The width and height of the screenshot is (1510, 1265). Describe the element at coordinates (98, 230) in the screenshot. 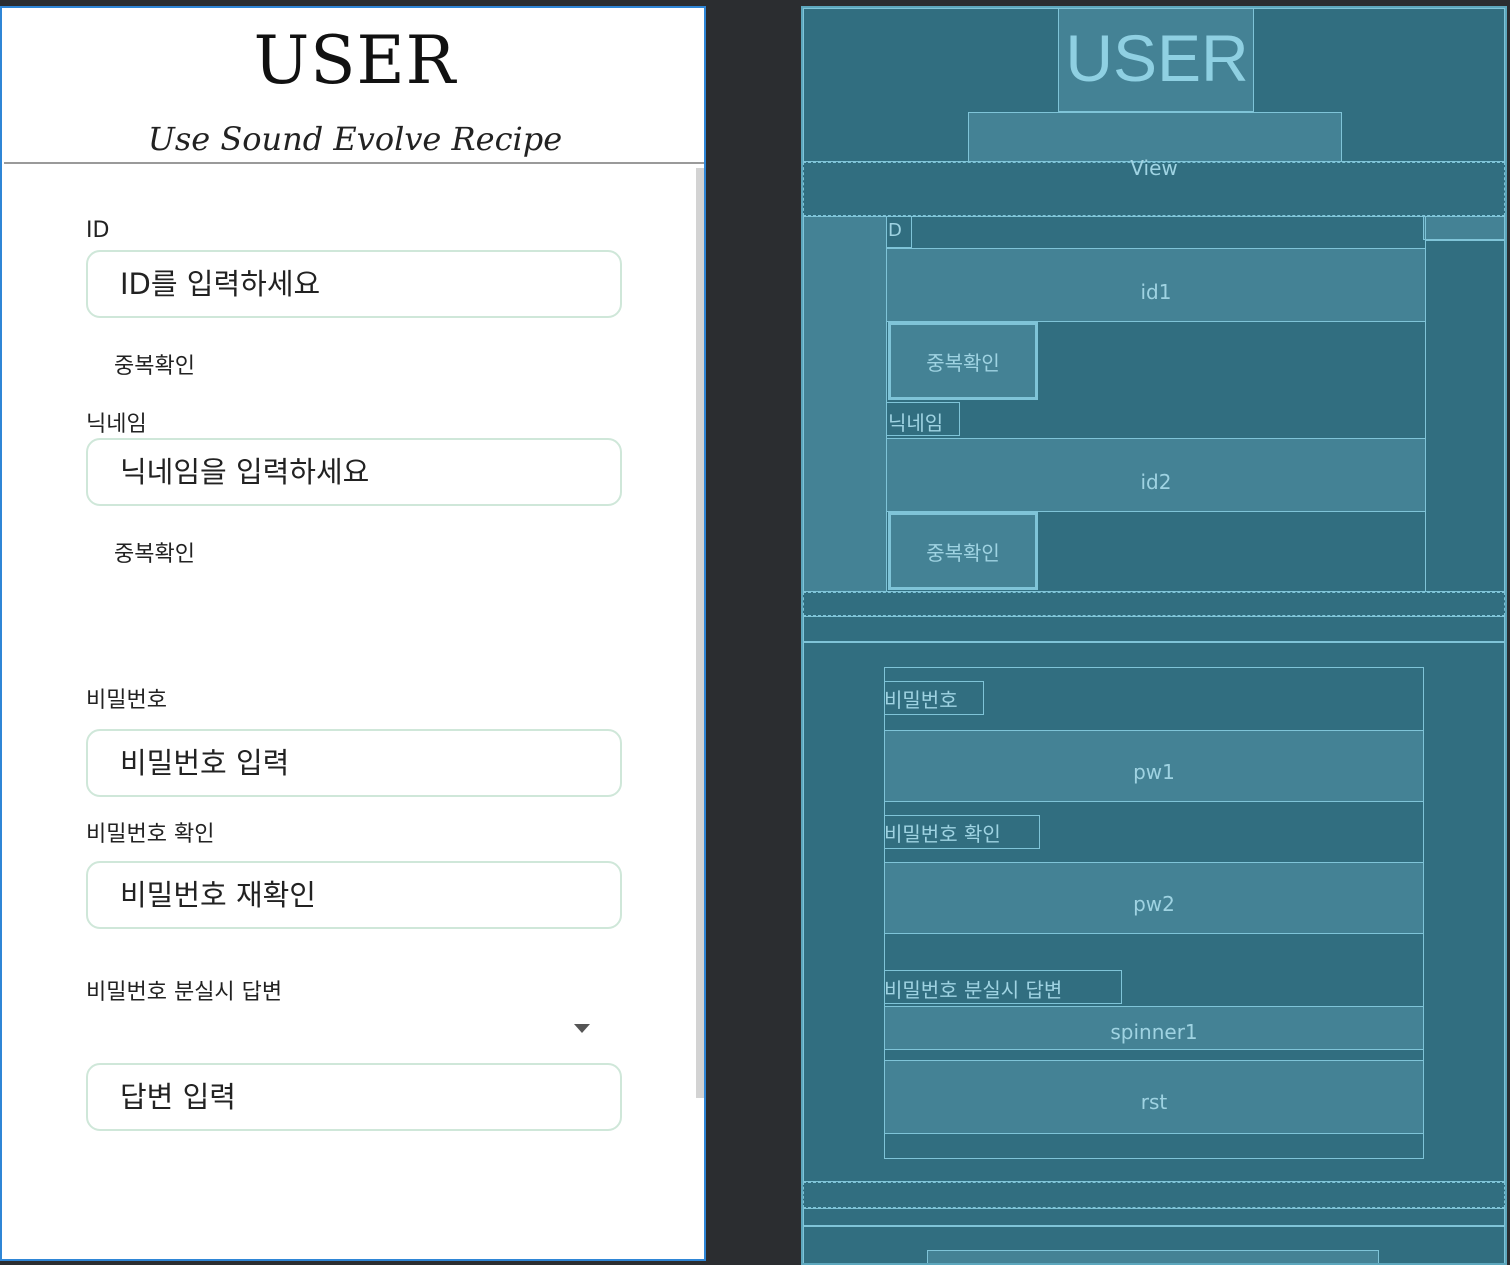

I see `id-label: ID` at that location.